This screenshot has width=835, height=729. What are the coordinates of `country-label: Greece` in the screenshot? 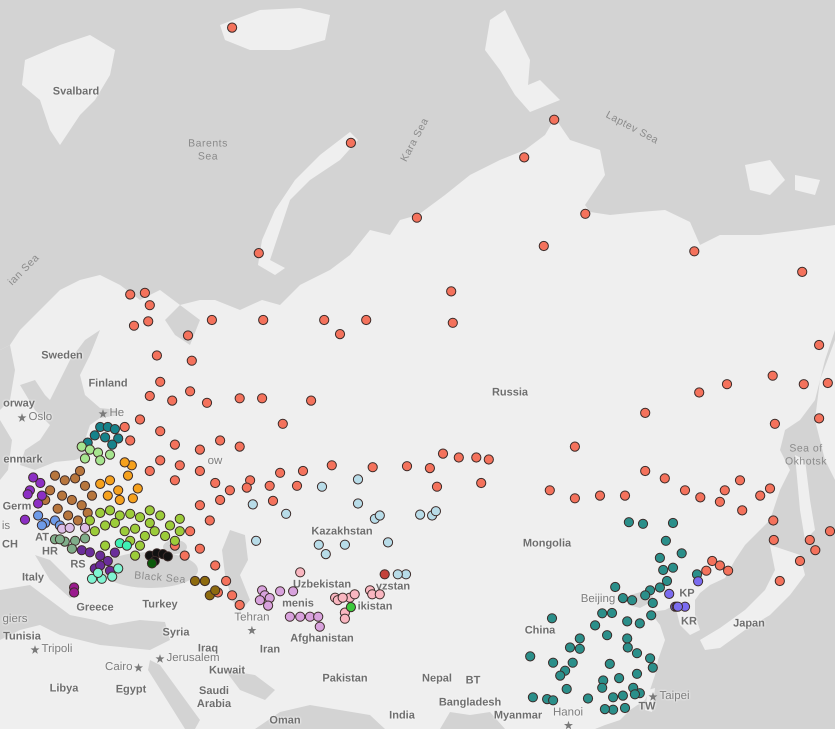 It's located at (95, 608).